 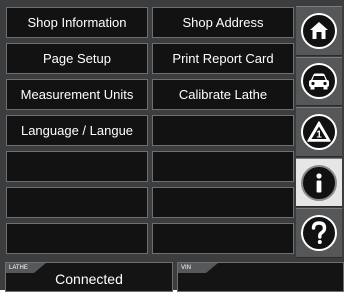 I want to click on car-icon, so click(x=319, y=81).